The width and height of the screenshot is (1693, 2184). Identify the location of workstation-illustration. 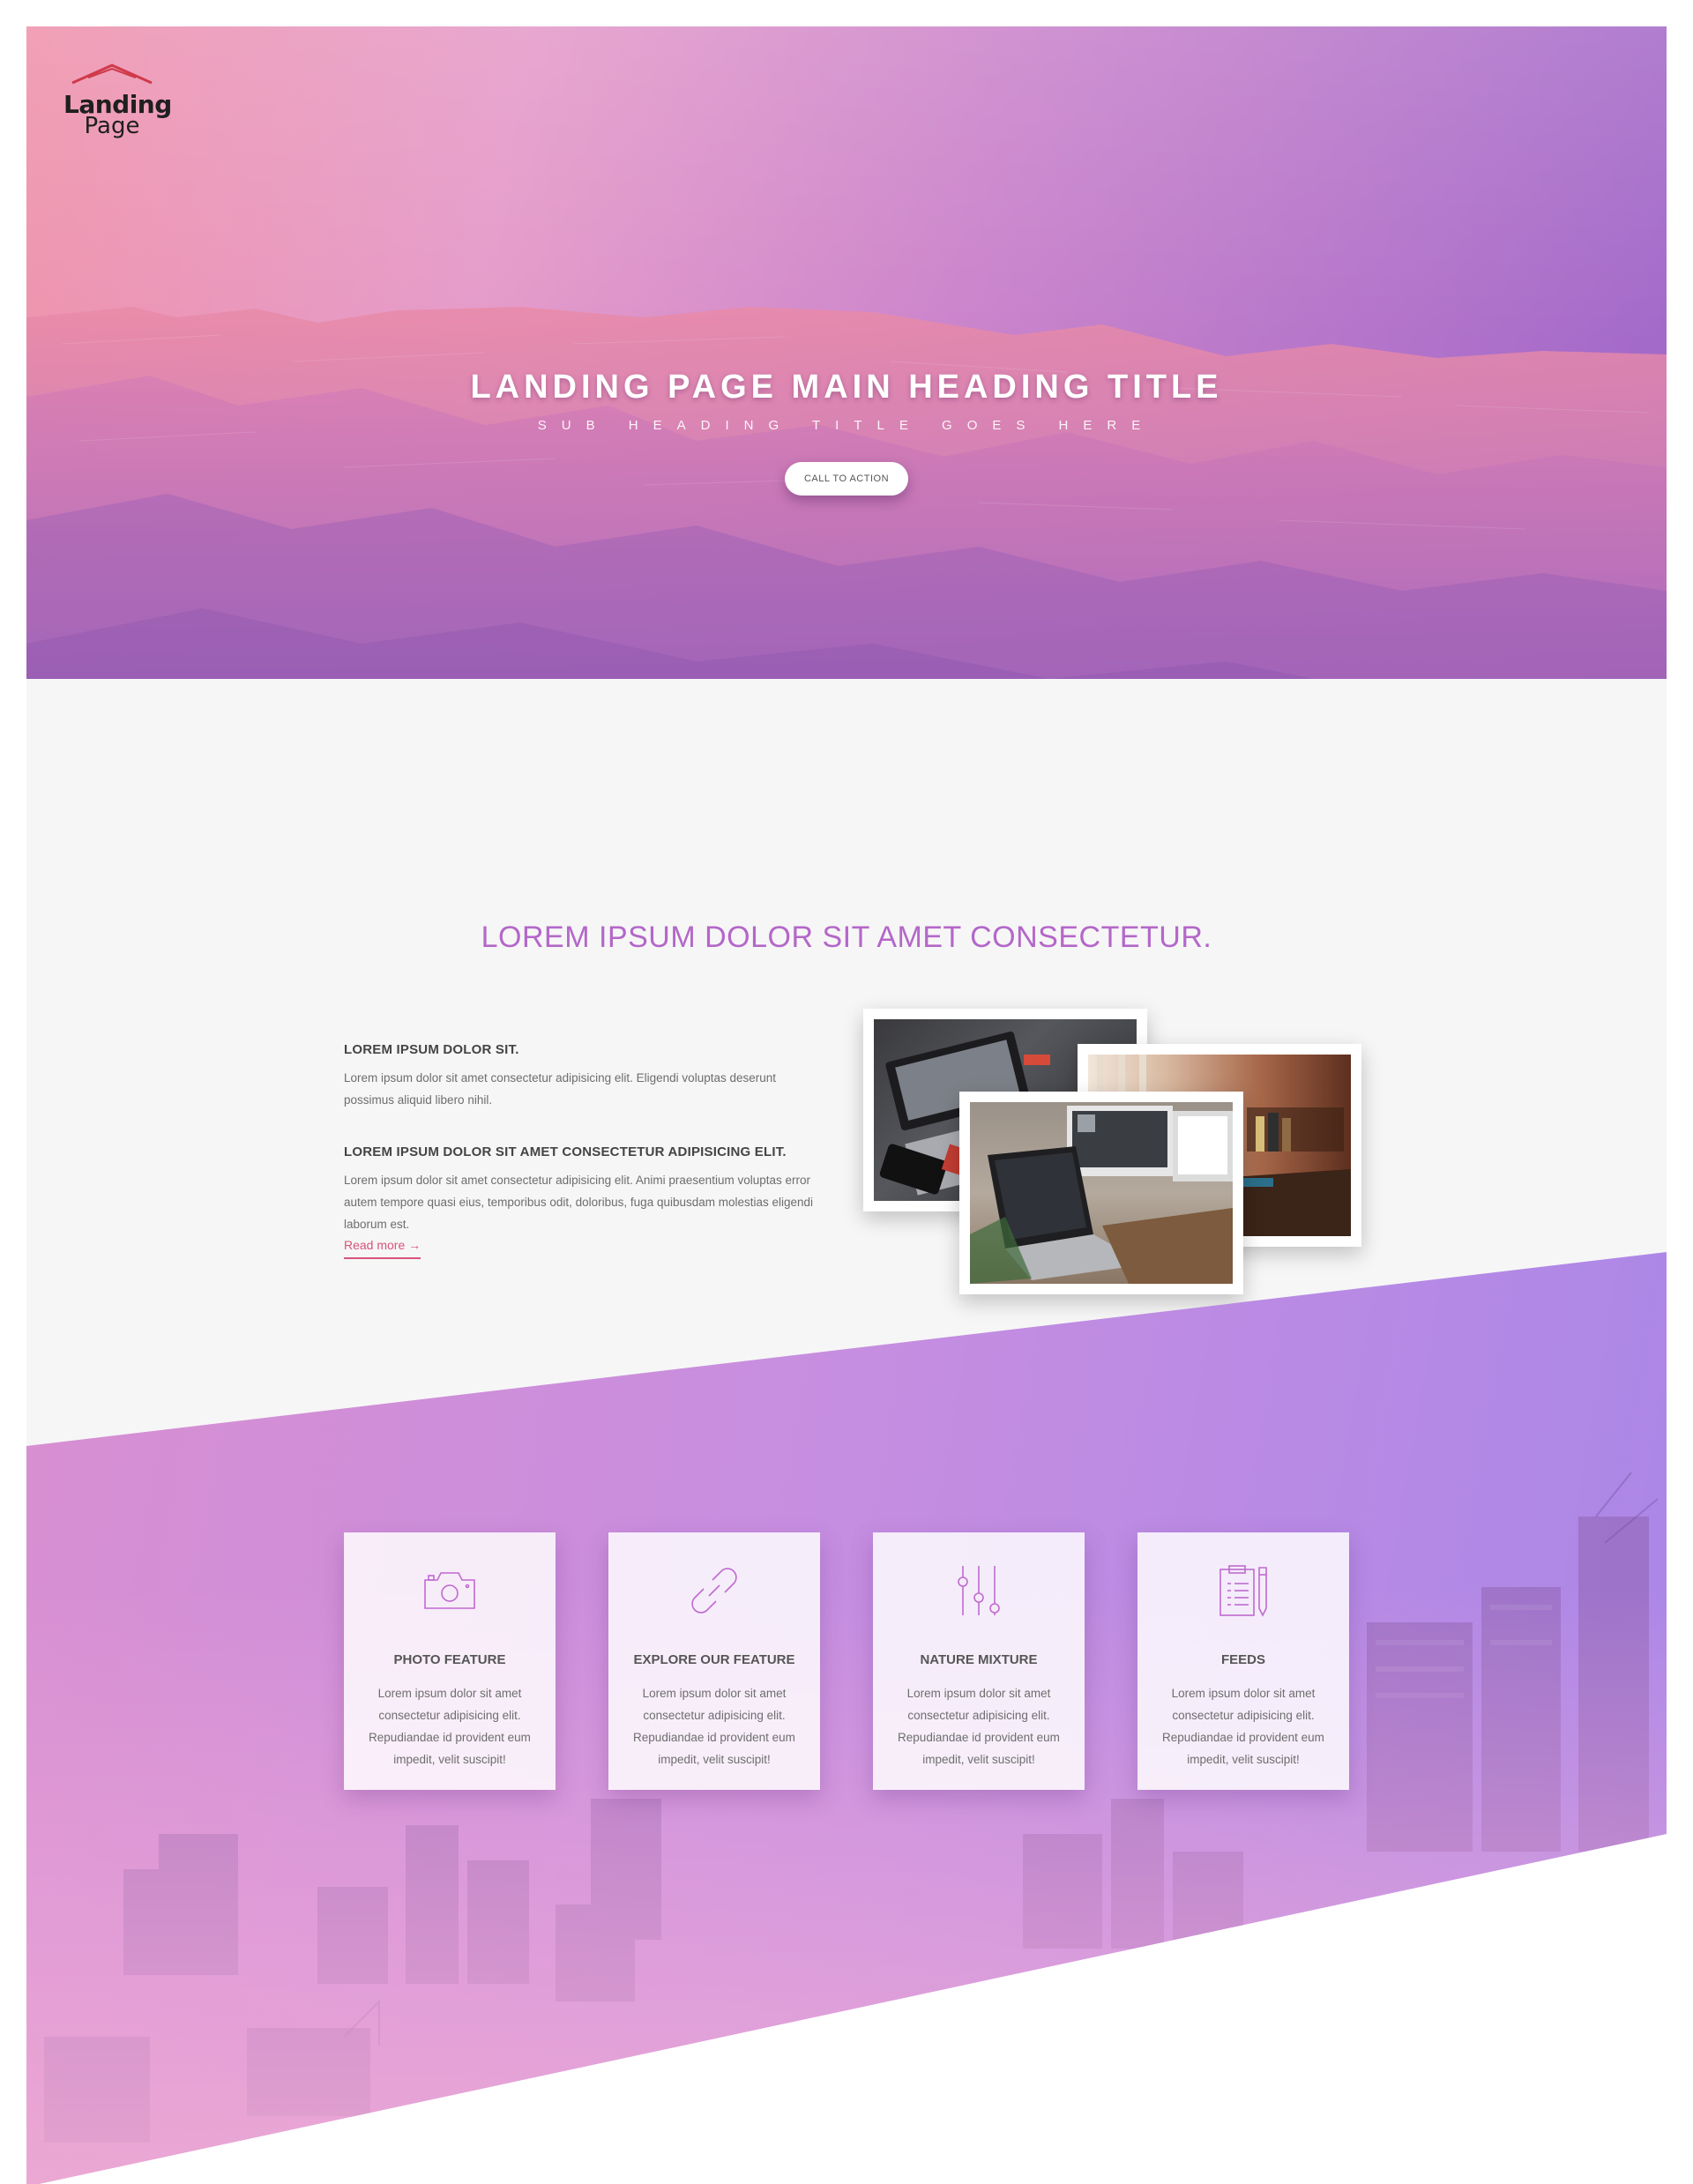
(1101, 1195).